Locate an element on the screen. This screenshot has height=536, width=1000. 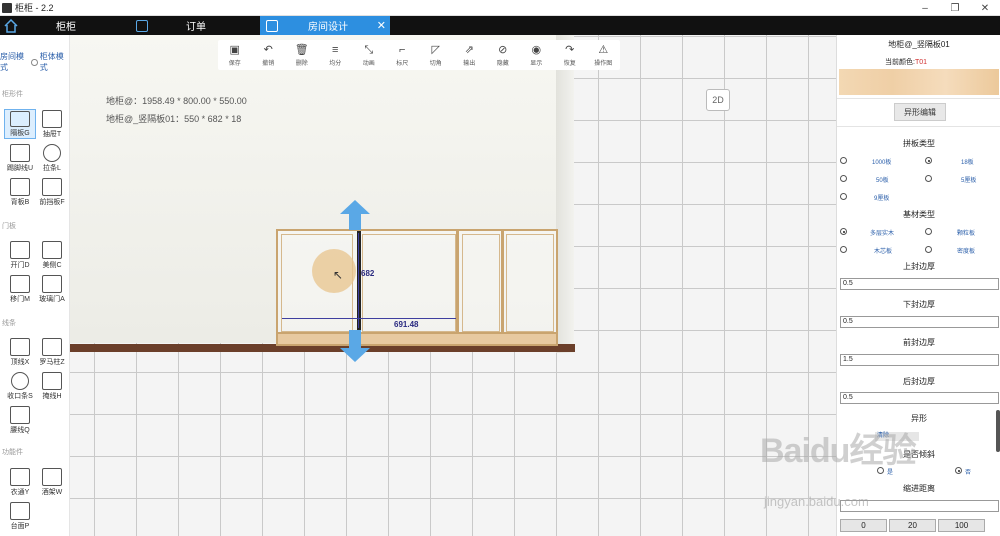
material-particle: 颗粒板 is located at coordinates (950, 232).